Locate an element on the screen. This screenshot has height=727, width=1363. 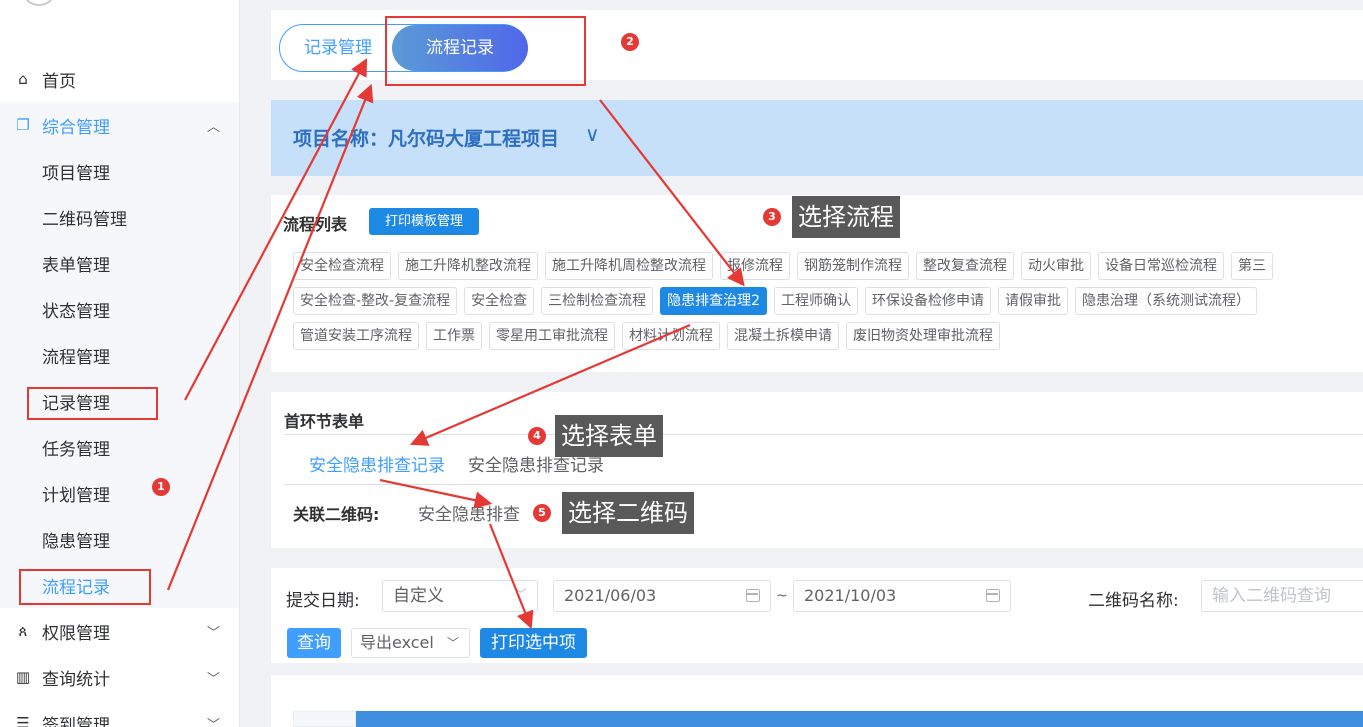
flow-list-title: 流程列表 is located at coordinates (315, 224).